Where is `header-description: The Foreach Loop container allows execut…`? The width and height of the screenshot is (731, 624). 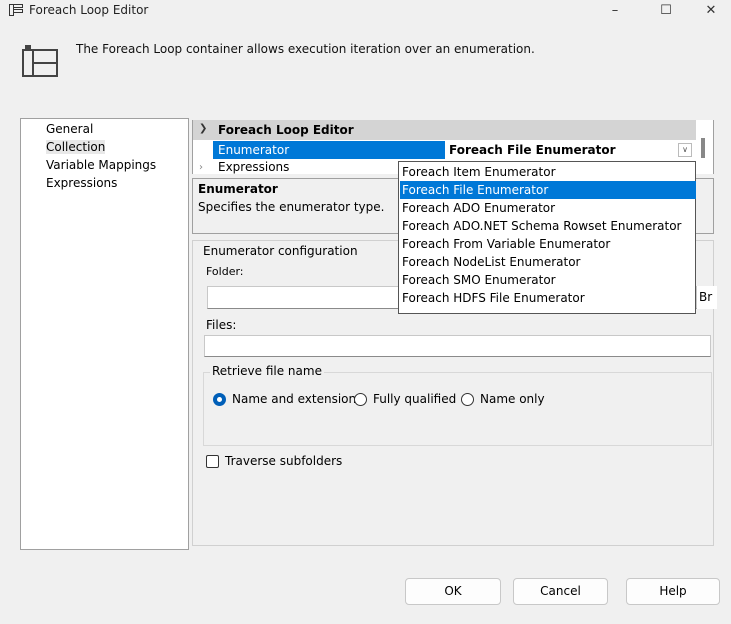
header-description: The Foreach Loop container allows execut… is located at coordinates (305, 49).